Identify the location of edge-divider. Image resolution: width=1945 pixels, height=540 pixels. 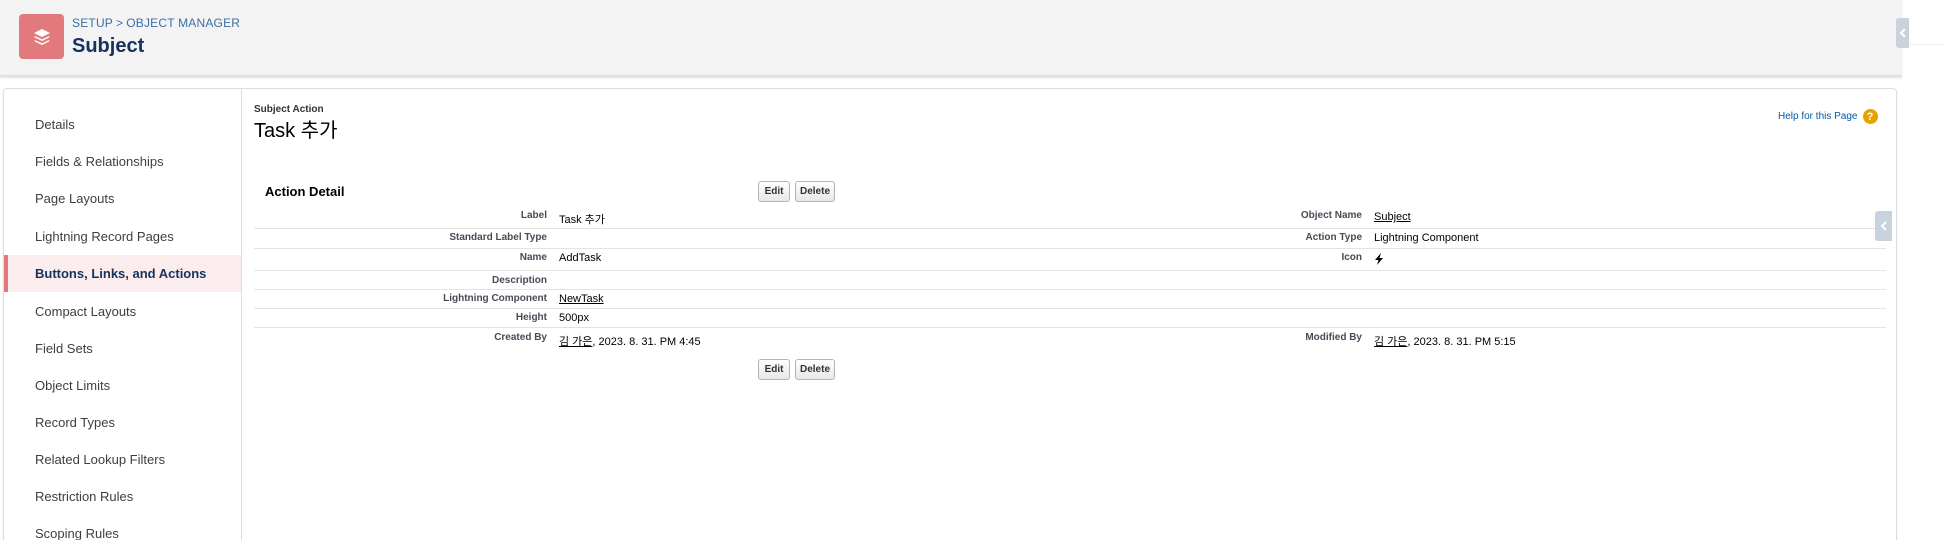
(1927, 44).